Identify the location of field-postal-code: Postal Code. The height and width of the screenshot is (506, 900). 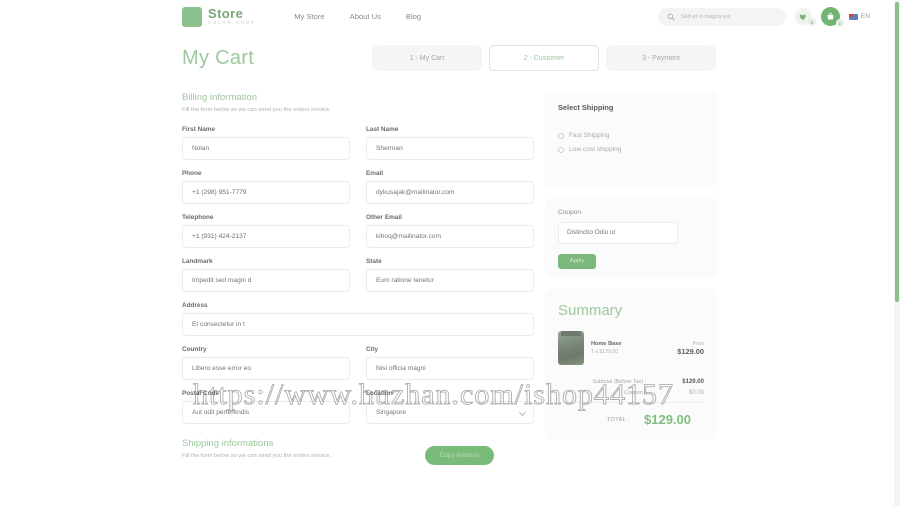
(266, 407).